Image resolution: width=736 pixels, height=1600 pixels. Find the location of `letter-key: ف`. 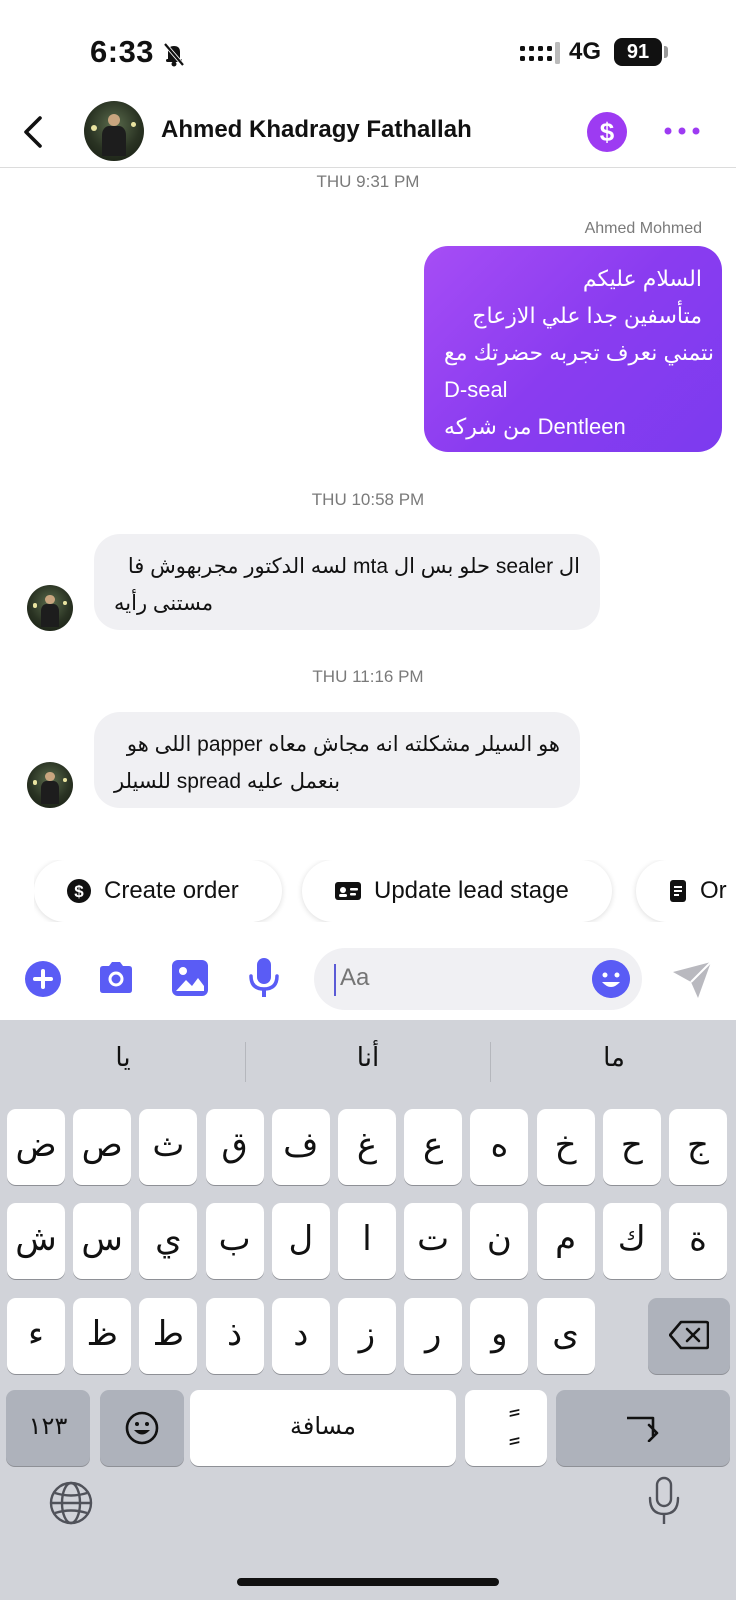

letter-key: ف is located at coordinates (300, 1147).